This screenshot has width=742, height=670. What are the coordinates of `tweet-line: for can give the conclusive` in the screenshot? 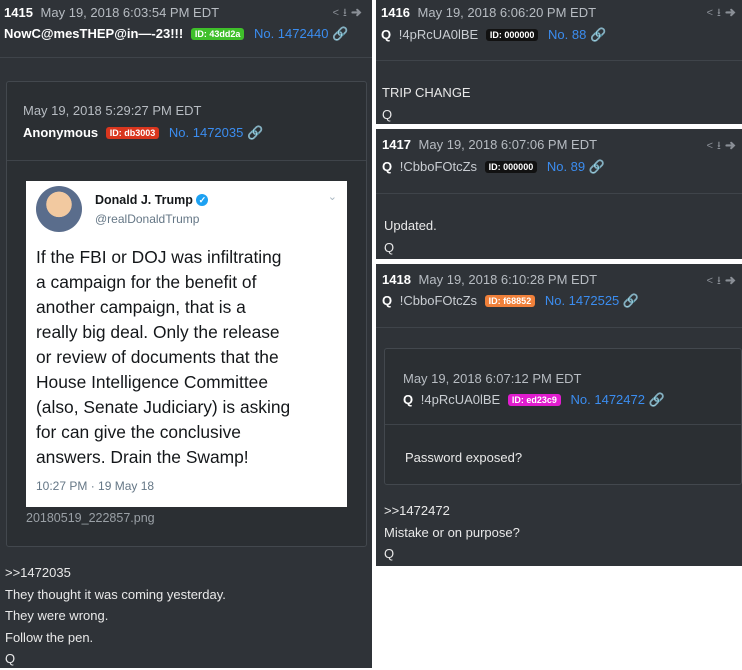 It's located at (138, 432).